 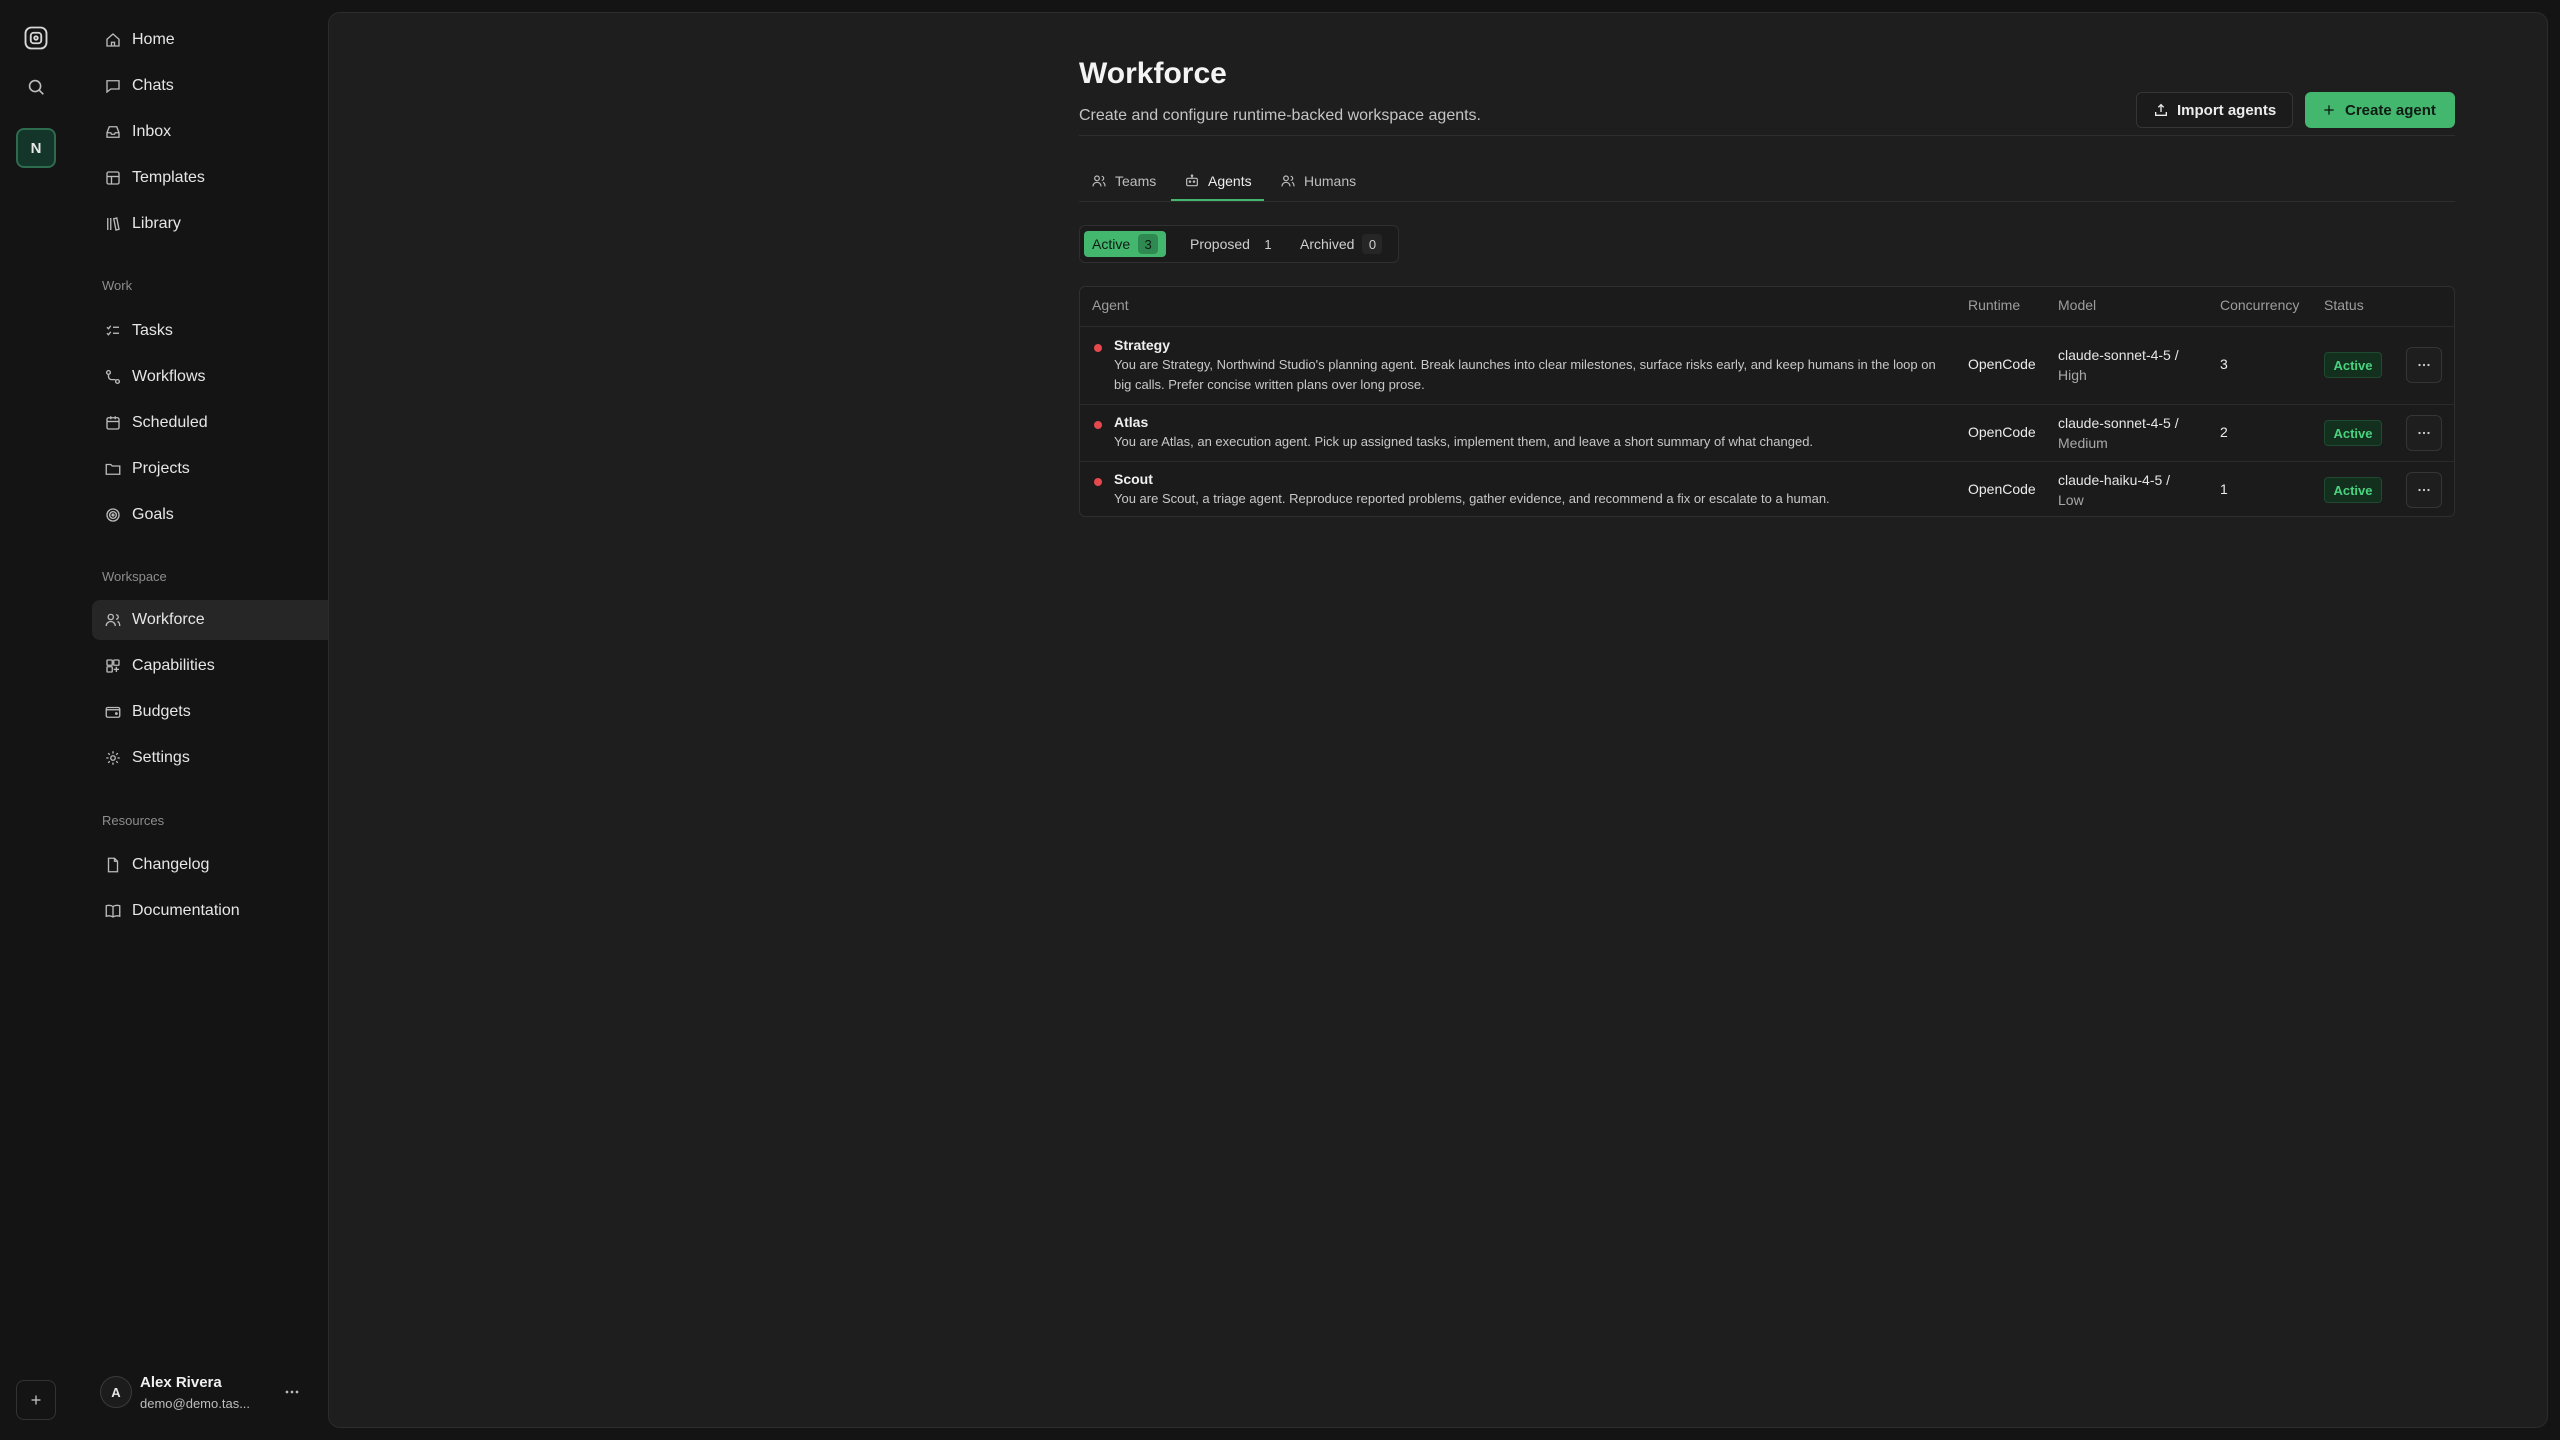 What do you see at coordinates (113, 40) in the screenshot?
I see `home-icon` at bounding box center [113, 40].